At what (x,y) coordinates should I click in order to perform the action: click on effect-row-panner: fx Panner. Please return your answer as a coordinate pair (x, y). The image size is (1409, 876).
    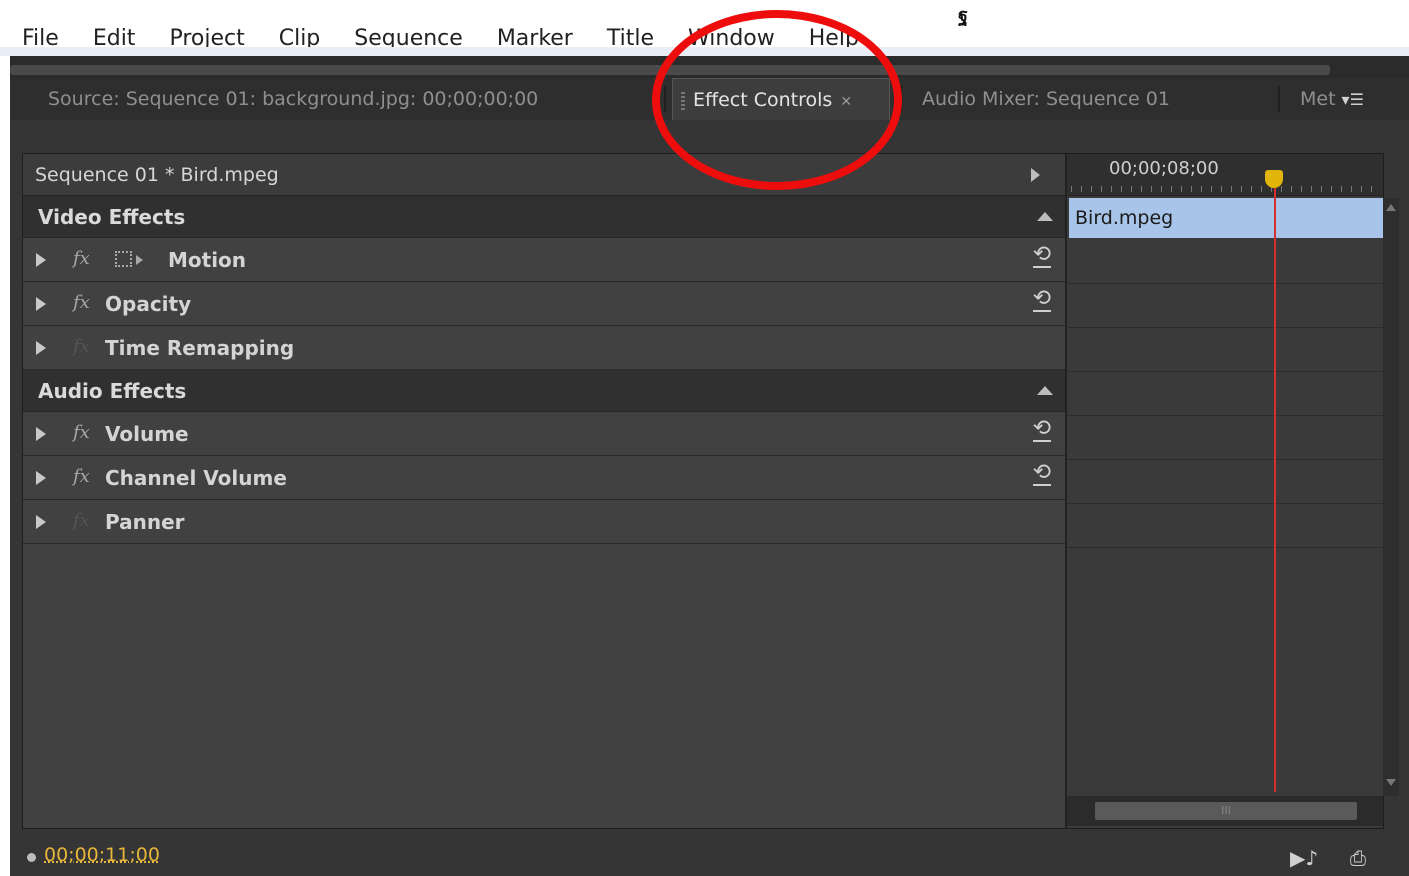
    Looking at the image, I should click on (544, 522).